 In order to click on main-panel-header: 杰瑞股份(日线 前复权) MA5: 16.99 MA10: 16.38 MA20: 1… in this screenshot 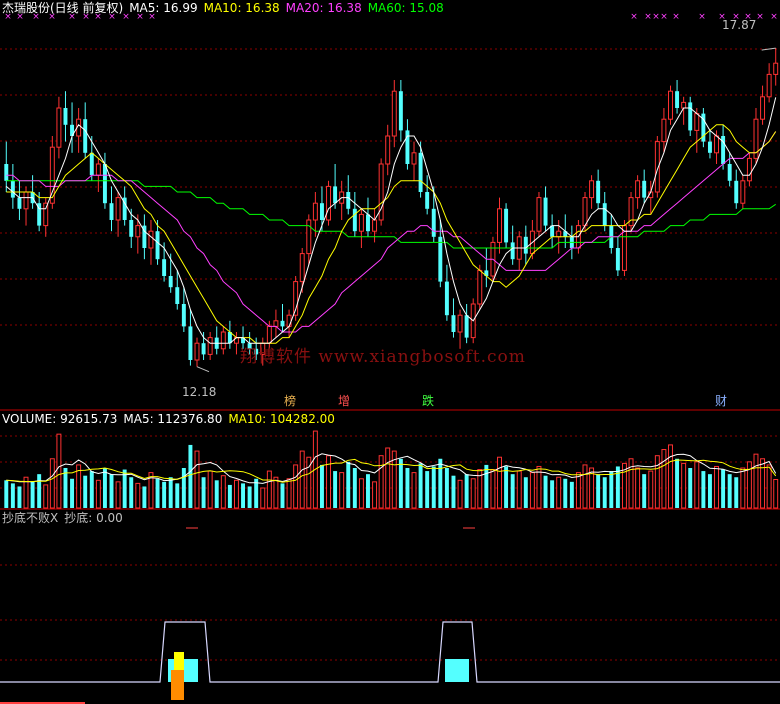, I will do `click(226, 8)`.